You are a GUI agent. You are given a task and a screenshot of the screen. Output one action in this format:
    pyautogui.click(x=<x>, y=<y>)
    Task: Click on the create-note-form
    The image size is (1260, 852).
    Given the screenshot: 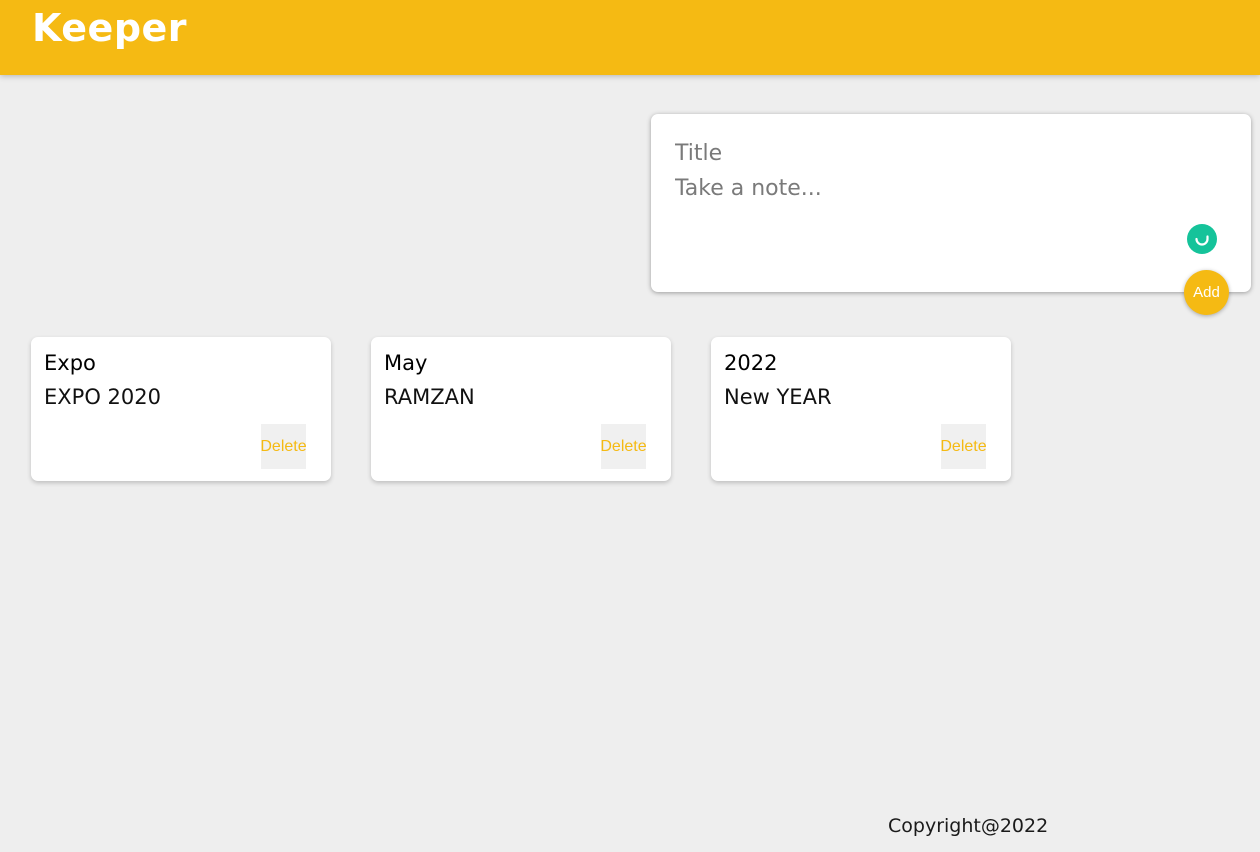 What is the action you would take?
    pyautogui.click(x=951, y=203)
    